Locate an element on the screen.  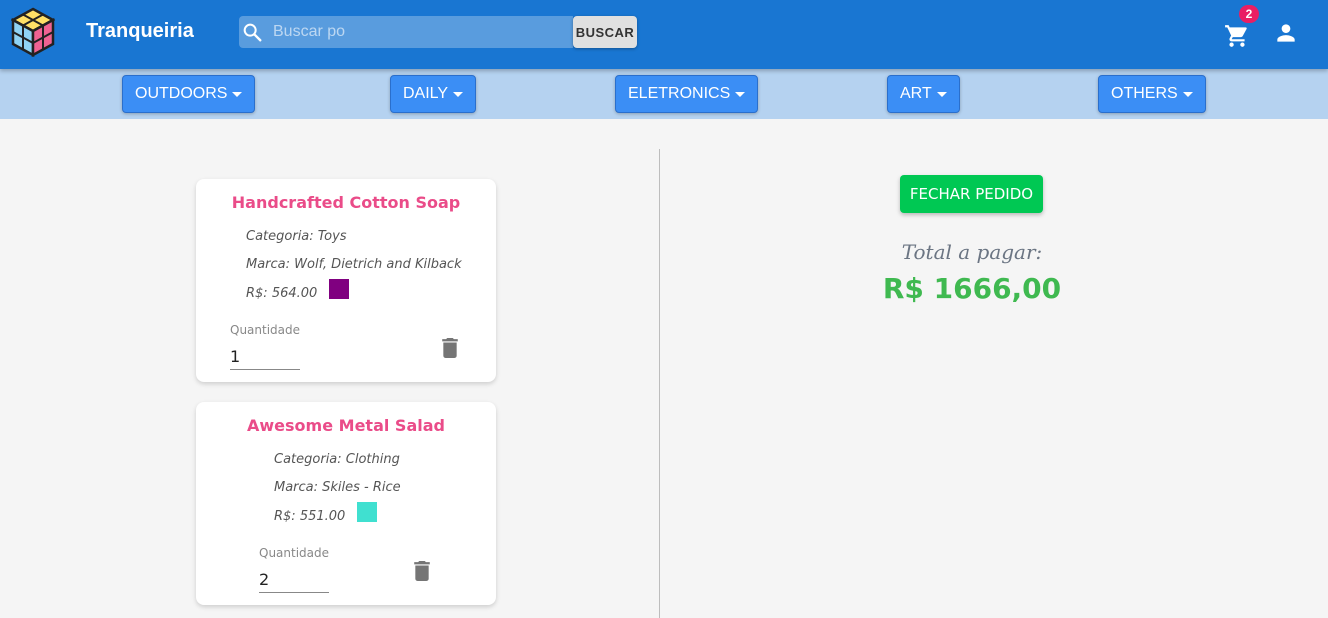
category-others-dropdown: OTHERS is located at coordinates (1152, 94).